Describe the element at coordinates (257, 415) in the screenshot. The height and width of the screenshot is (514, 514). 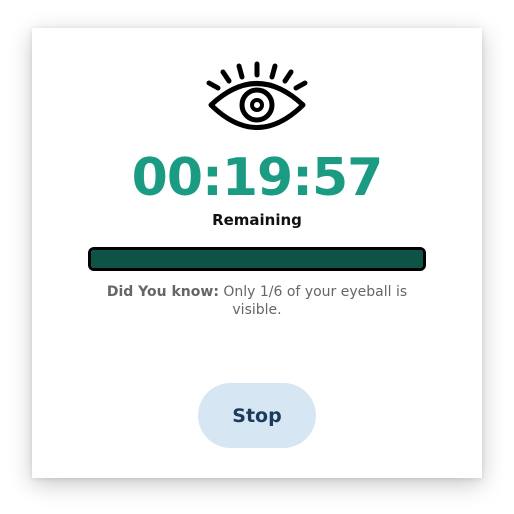
I see `stop-button: Stop` at that location.